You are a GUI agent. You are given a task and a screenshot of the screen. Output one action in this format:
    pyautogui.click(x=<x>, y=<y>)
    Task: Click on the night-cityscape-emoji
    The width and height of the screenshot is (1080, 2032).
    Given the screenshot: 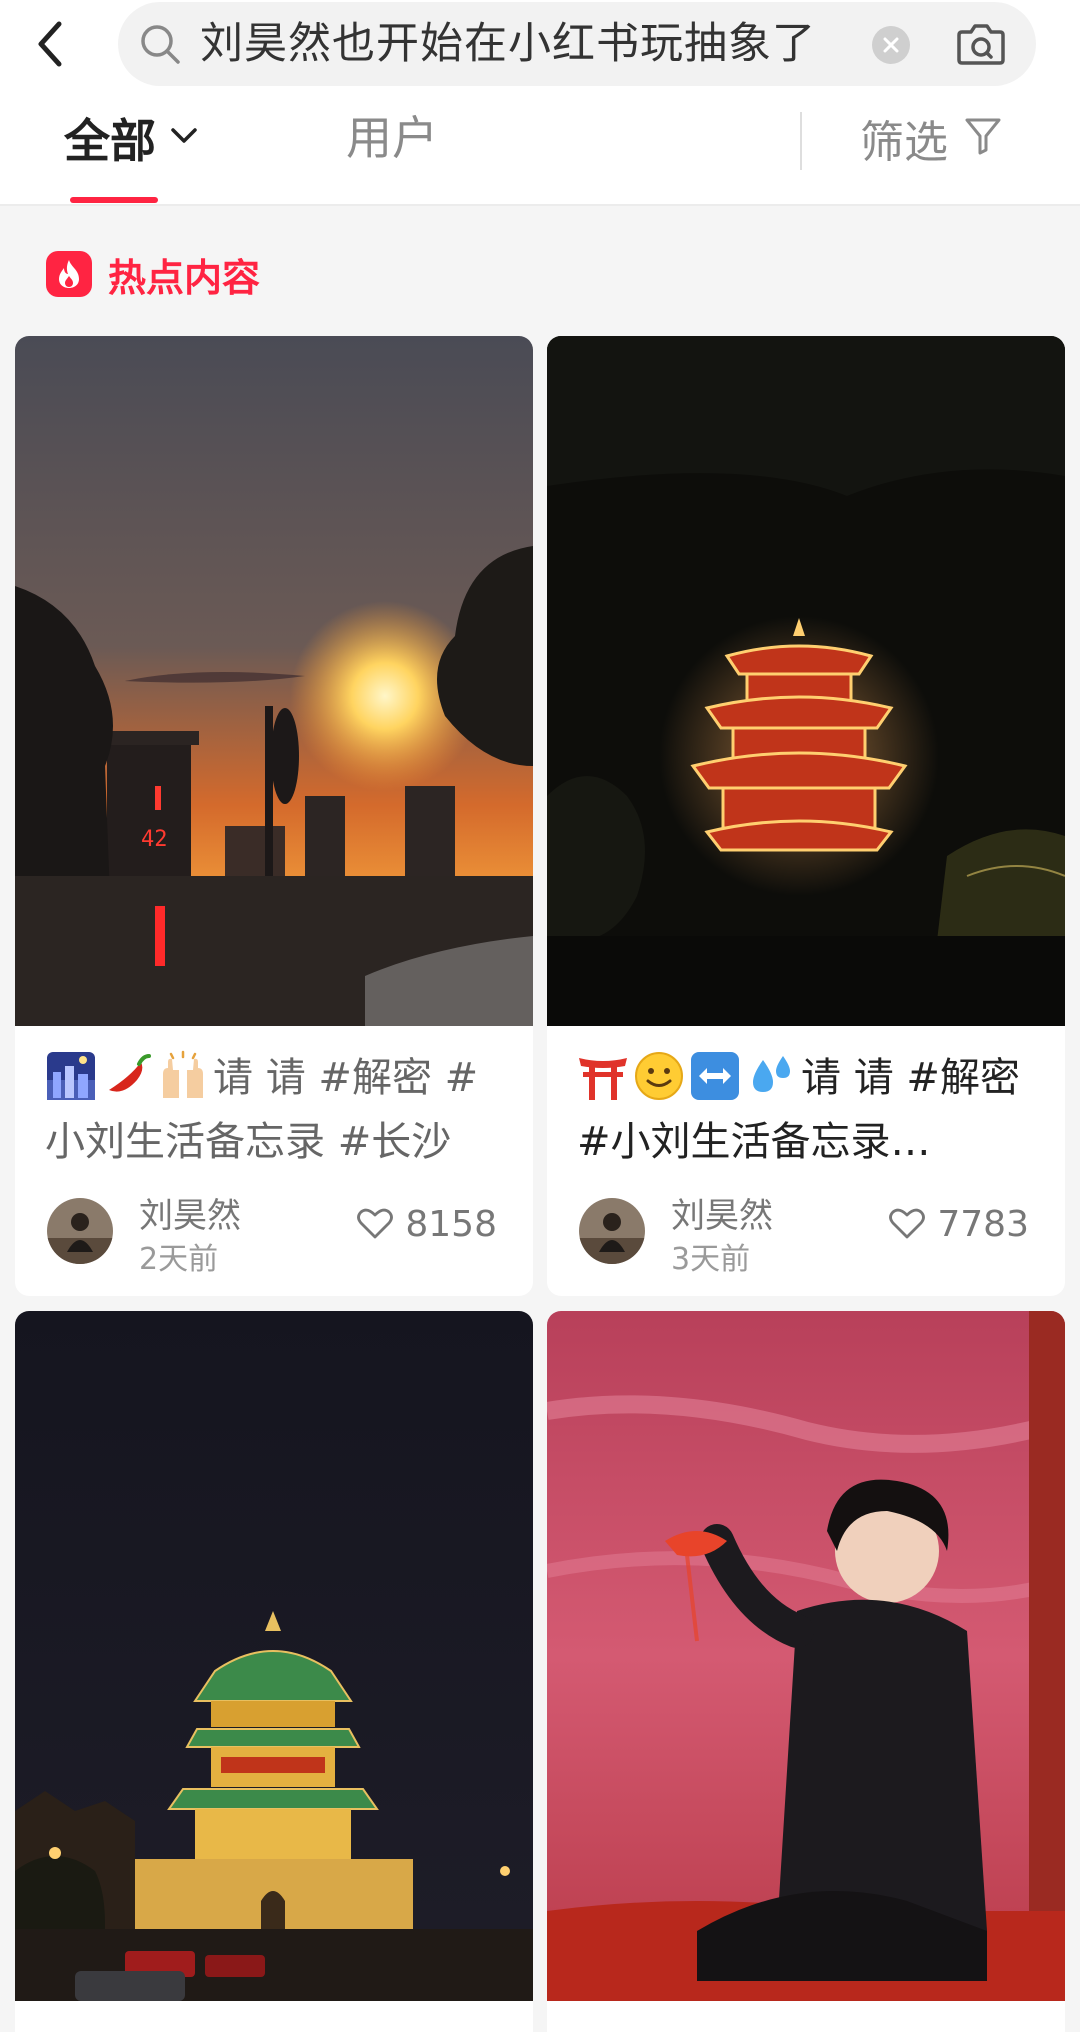 What is the action you would take?
    pyautogui.click(x=71, y=1076)
    